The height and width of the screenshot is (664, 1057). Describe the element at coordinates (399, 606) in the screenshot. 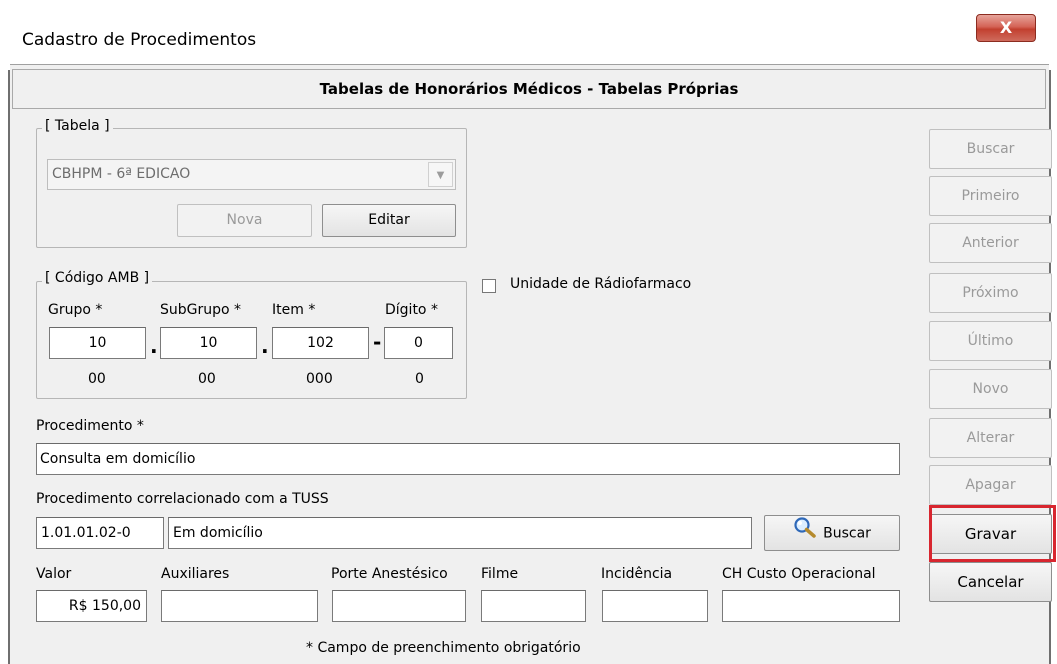

I see `porte-anestesico-input` at that location.